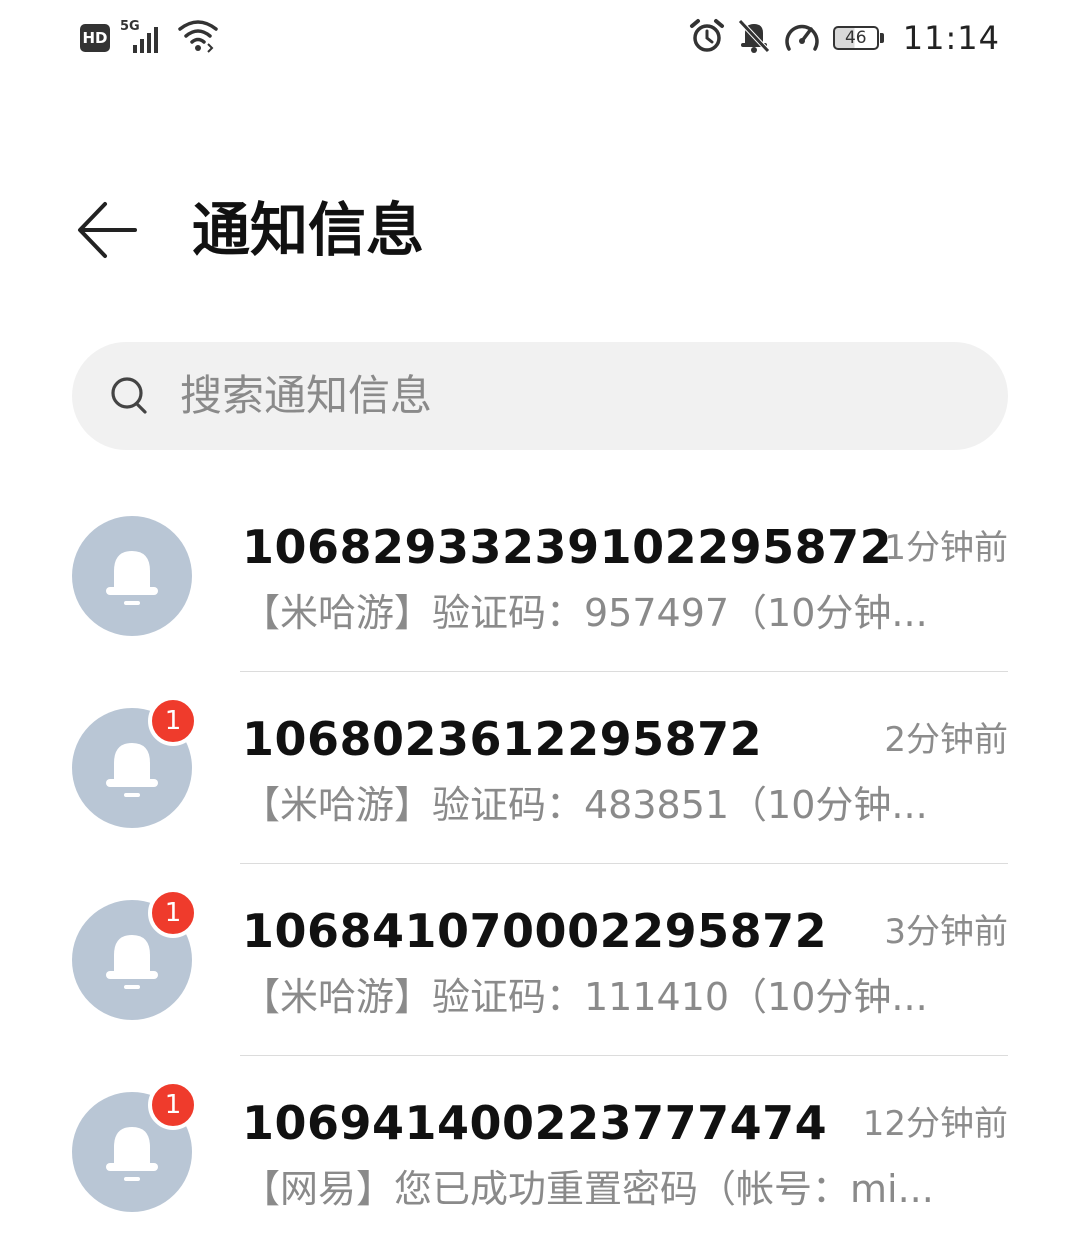 The height and width of the screenshot is (1248, 1080). What do you see at coordinates (567, 547) in the screenshot?
I see `message-sender: 1068293323910229​5872` at bounding box center [567, 547].